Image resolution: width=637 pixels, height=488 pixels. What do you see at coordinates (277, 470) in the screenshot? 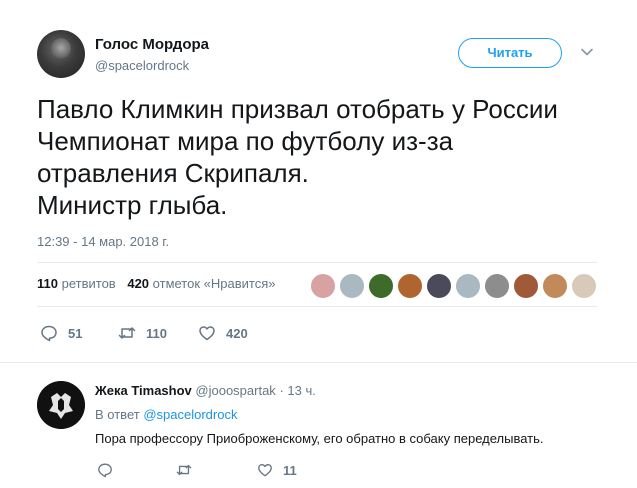
I see `reply-like-button: 11` at bounding box center [277, 470].